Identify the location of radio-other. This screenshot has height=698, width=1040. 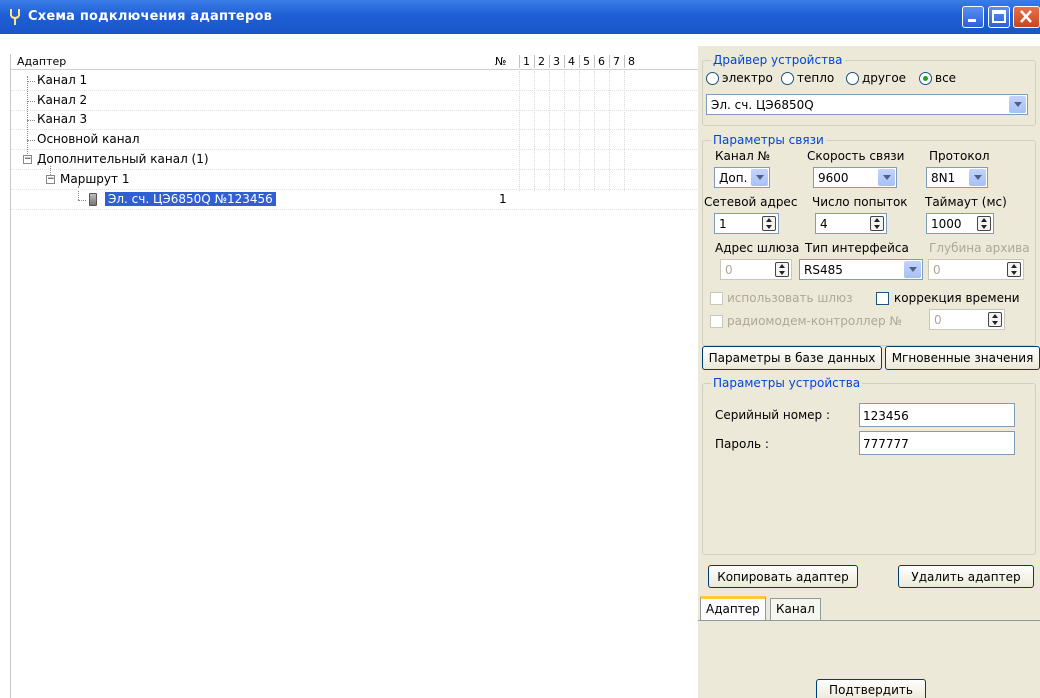
(852, 78).